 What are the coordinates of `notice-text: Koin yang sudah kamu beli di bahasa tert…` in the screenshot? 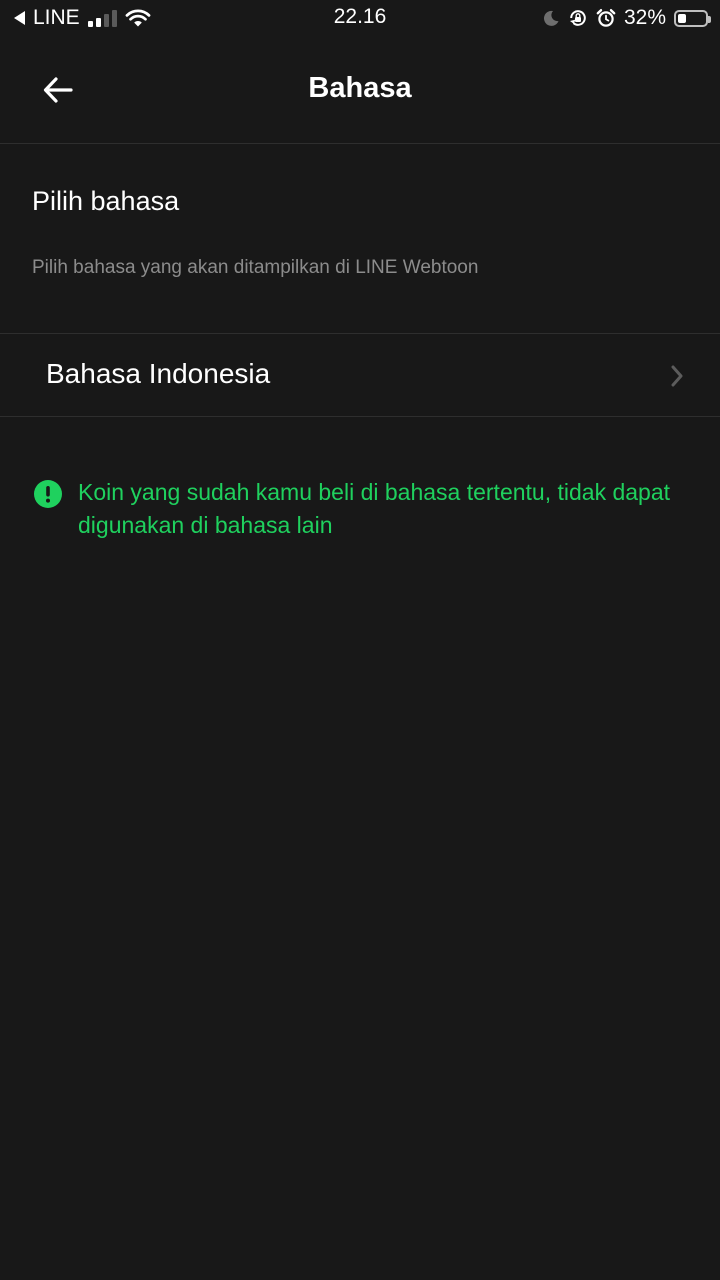 It's located at (374, 508).